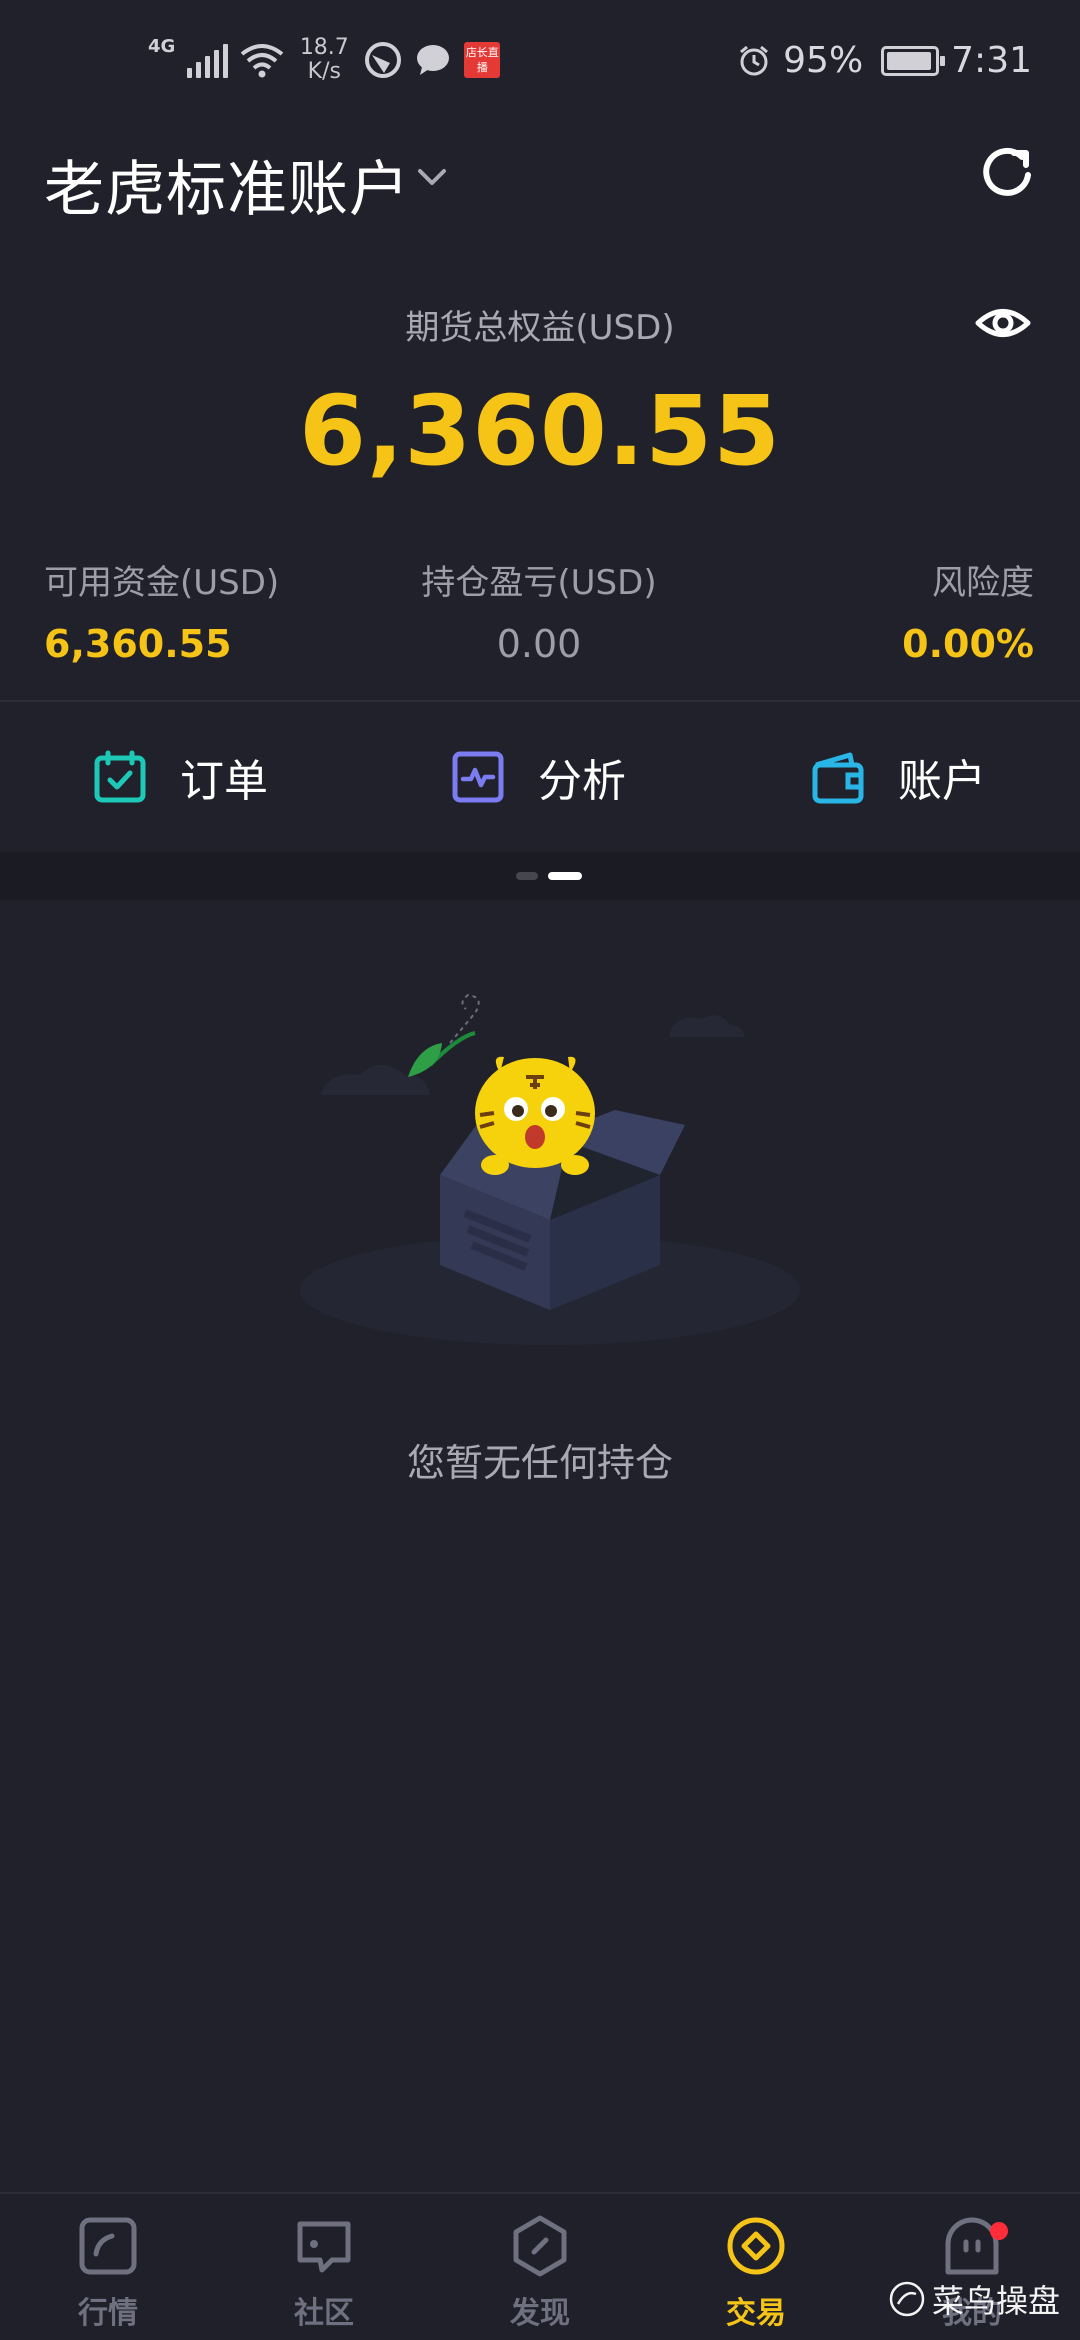 The image size is (1080, 2340). What do you see at coordinates (1003, 323) in the screenshot?
I see `eye-icon` at bounding box center [1003, 323].